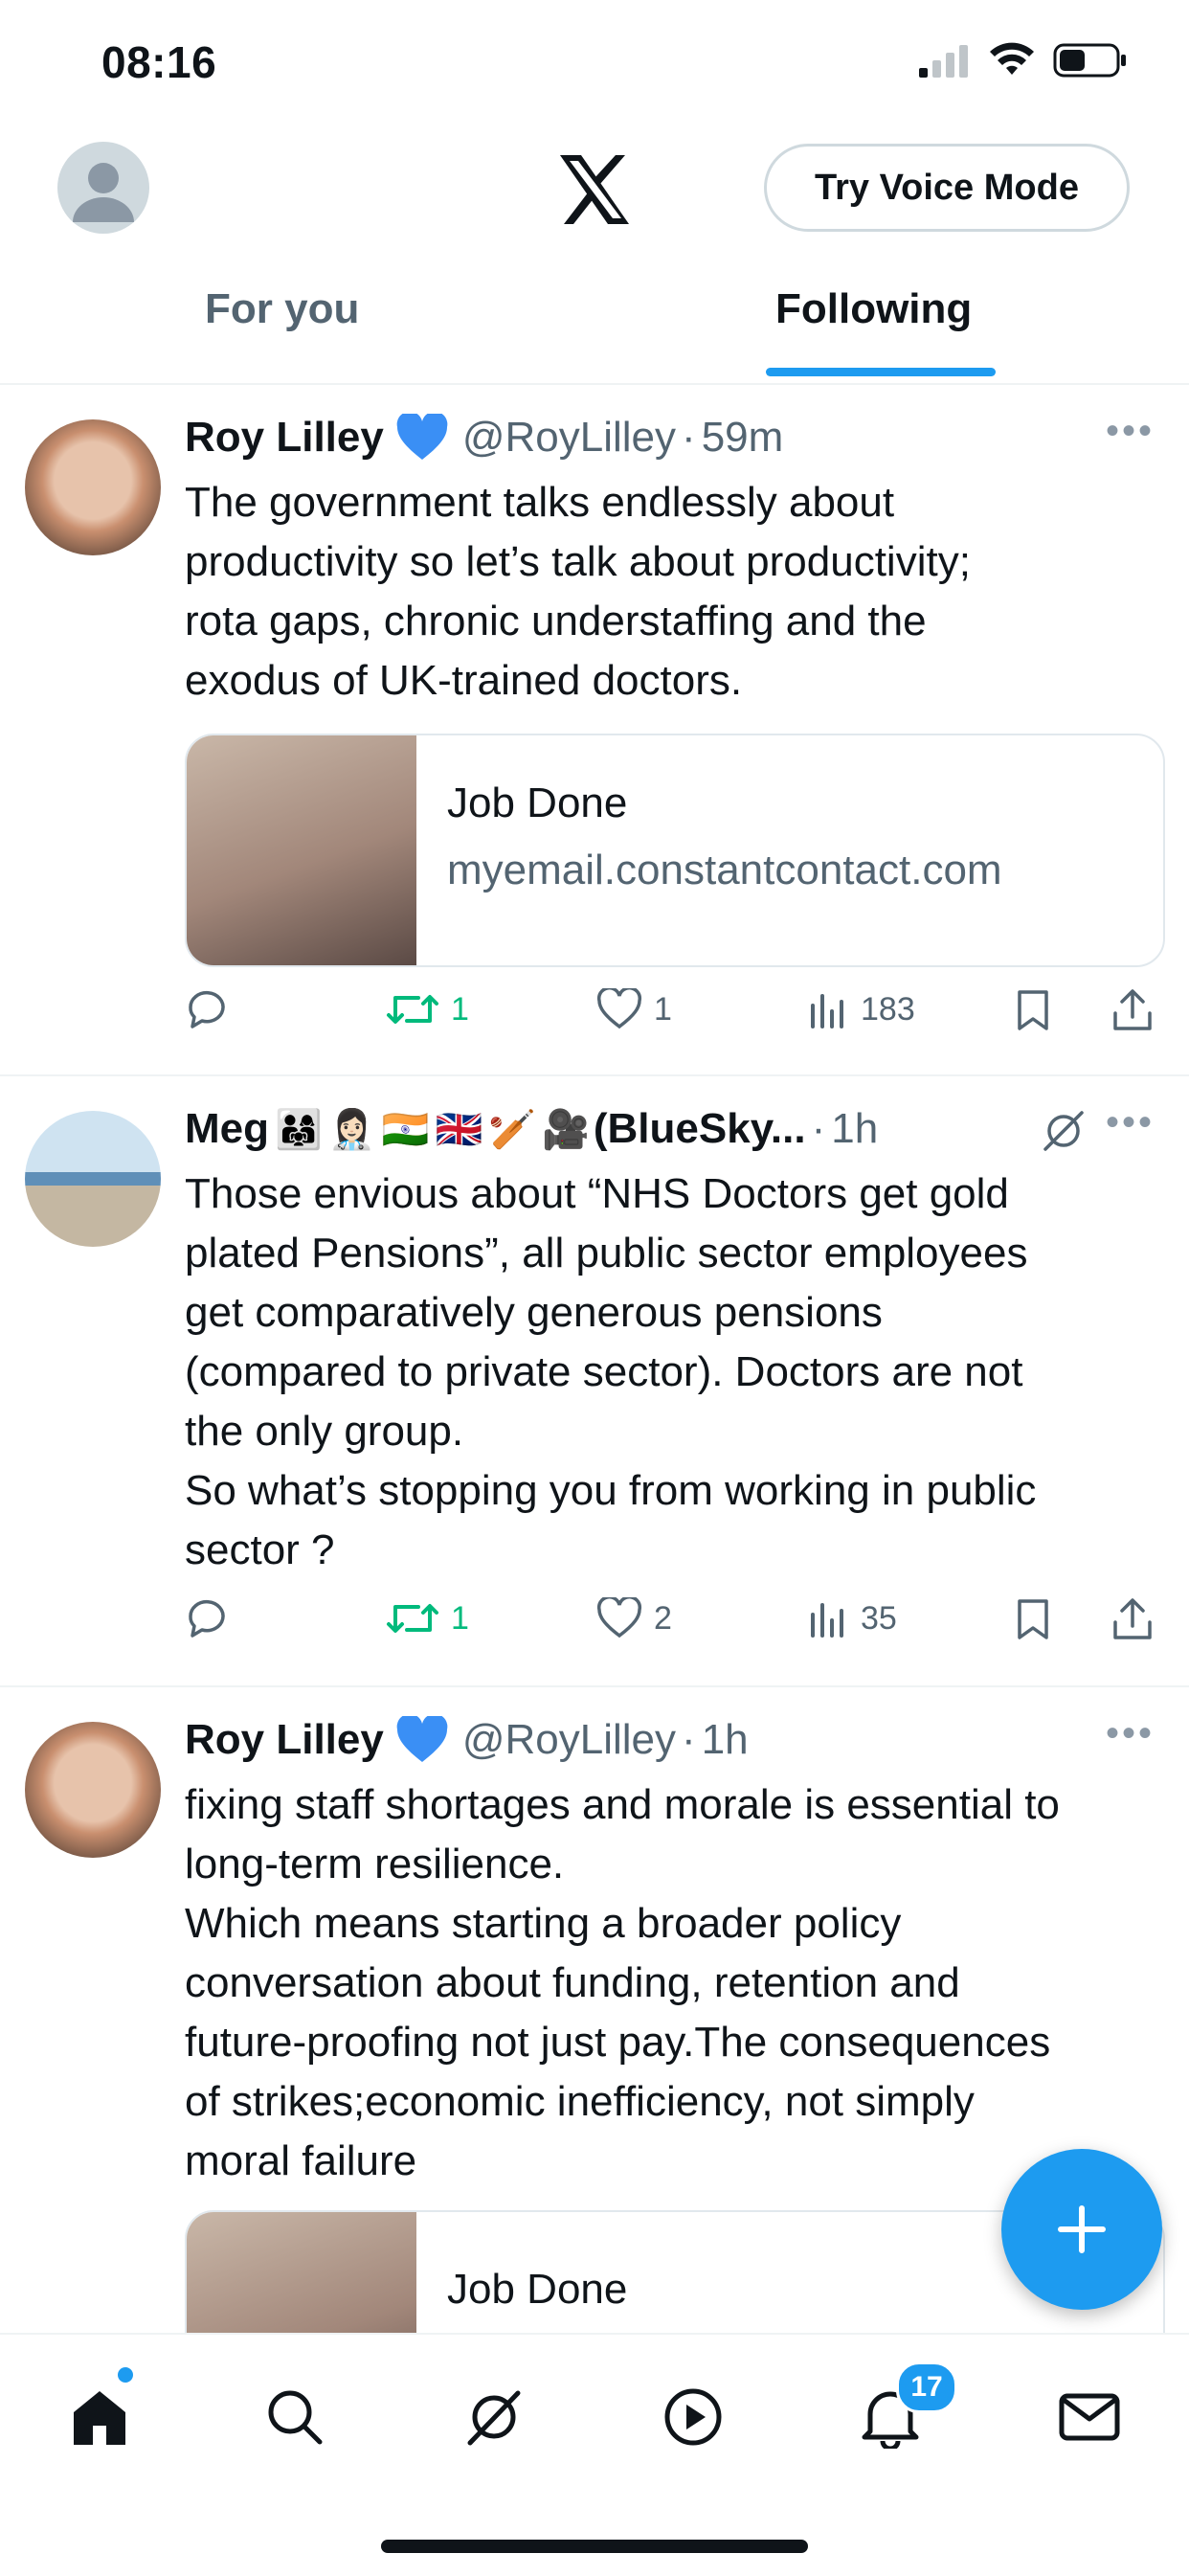 The image size is (1189, 2576). Describe the element at coordinates (888, 1009) in the screenshot. I see `view-count: 183` at that location.